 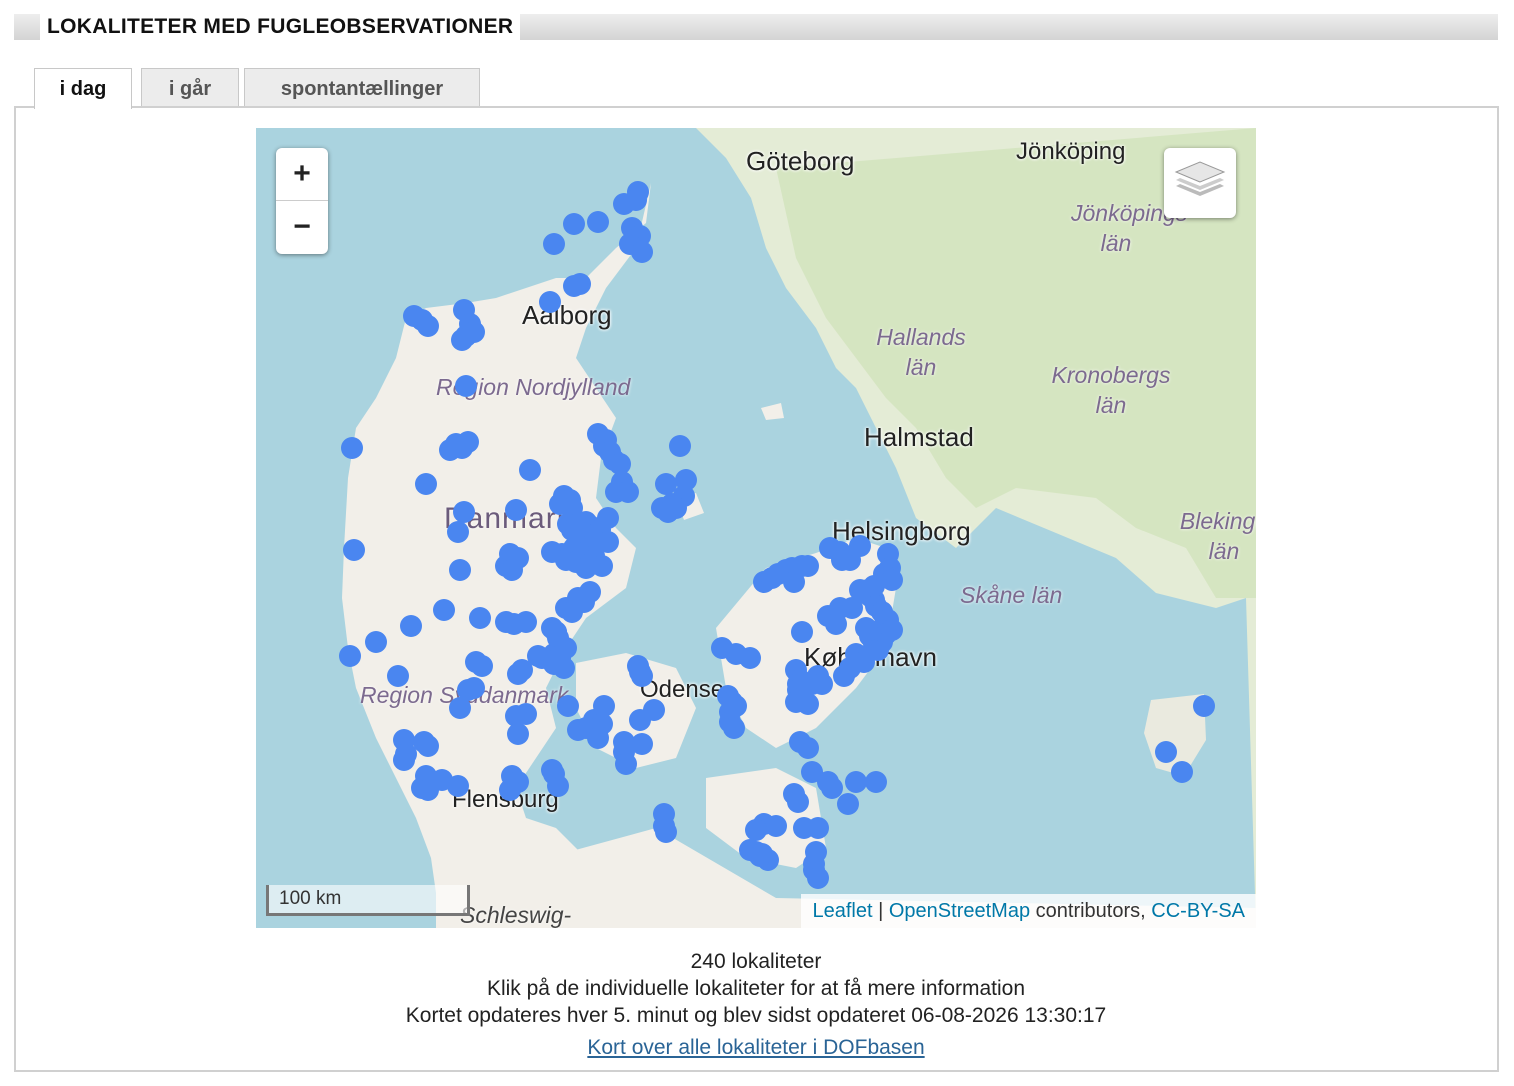 I want to click on all-localities-link: Kort over alle lokaliteter i DOFbasen, so click(x=755, y=1047).